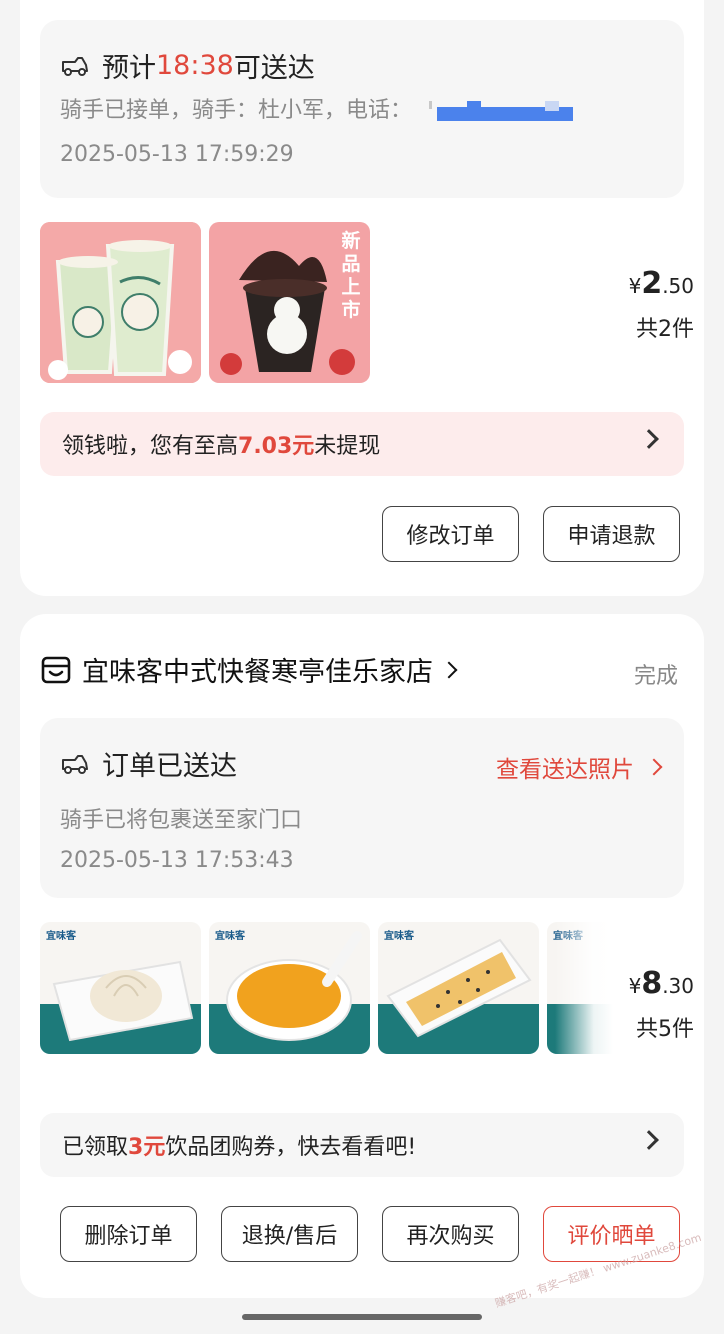 This screenshot has height=1334, width=724. Describe the element at coordinates (56, 669) in the screenshot. I see `shop-icon` at that location.